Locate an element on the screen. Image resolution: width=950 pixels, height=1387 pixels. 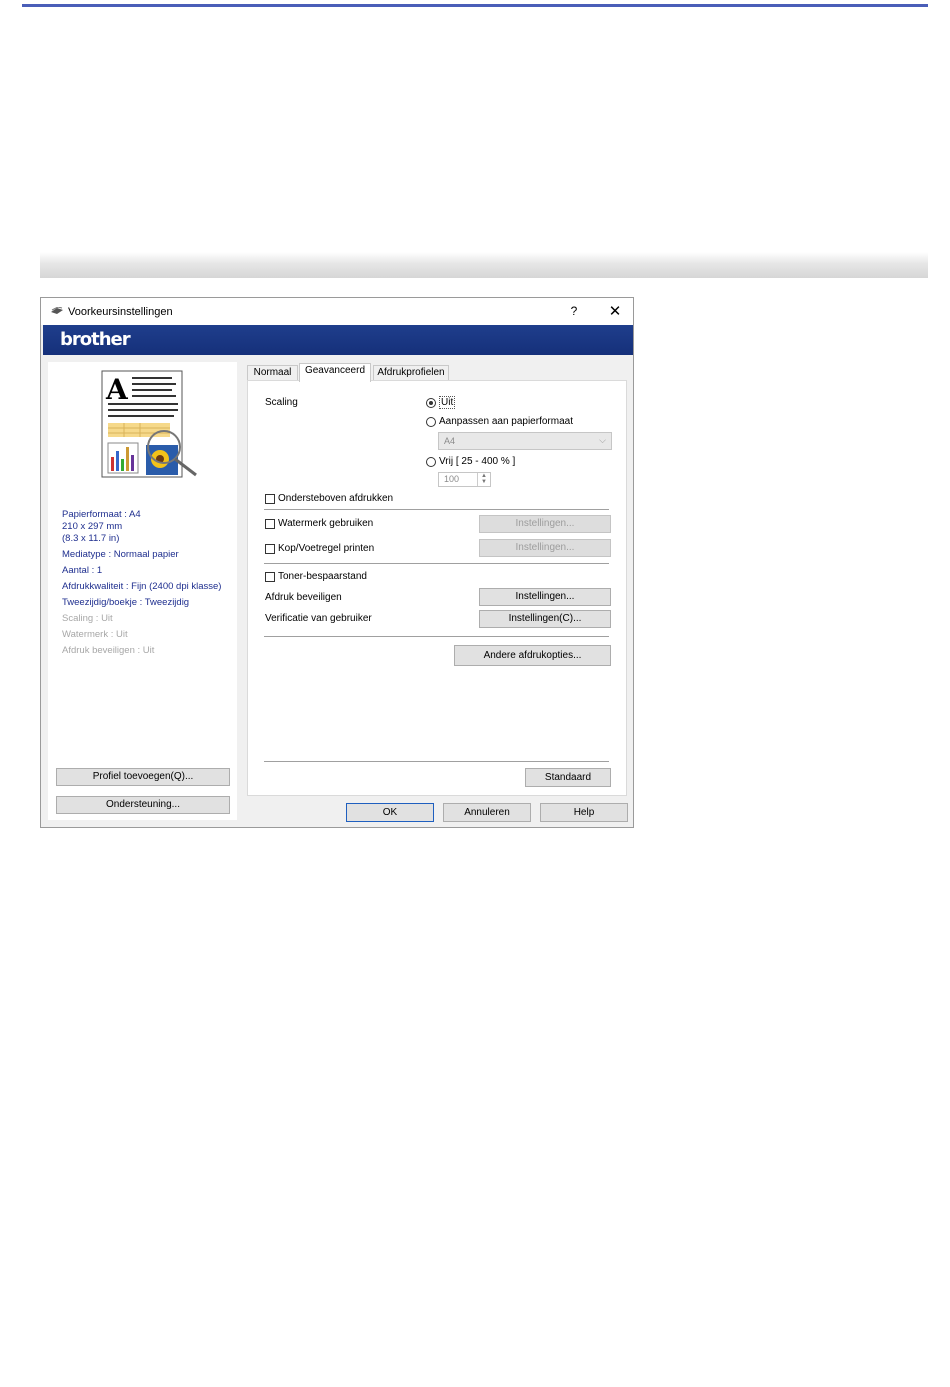
scaling-off-radio is located at coordinates (431, 403).